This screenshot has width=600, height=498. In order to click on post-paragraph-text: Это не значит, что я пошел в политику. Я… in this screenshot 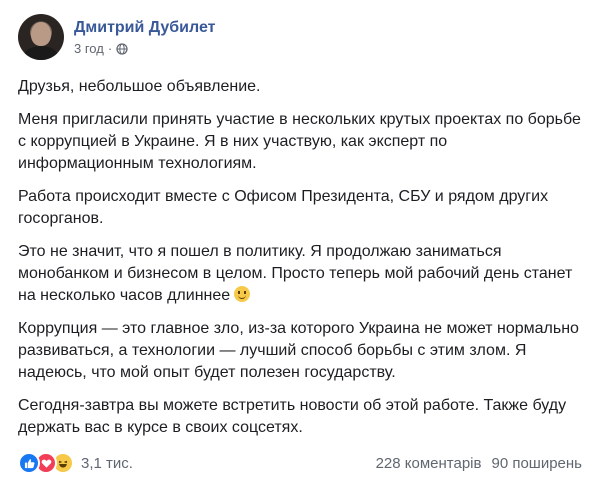, I will do `click(295, 273)`.